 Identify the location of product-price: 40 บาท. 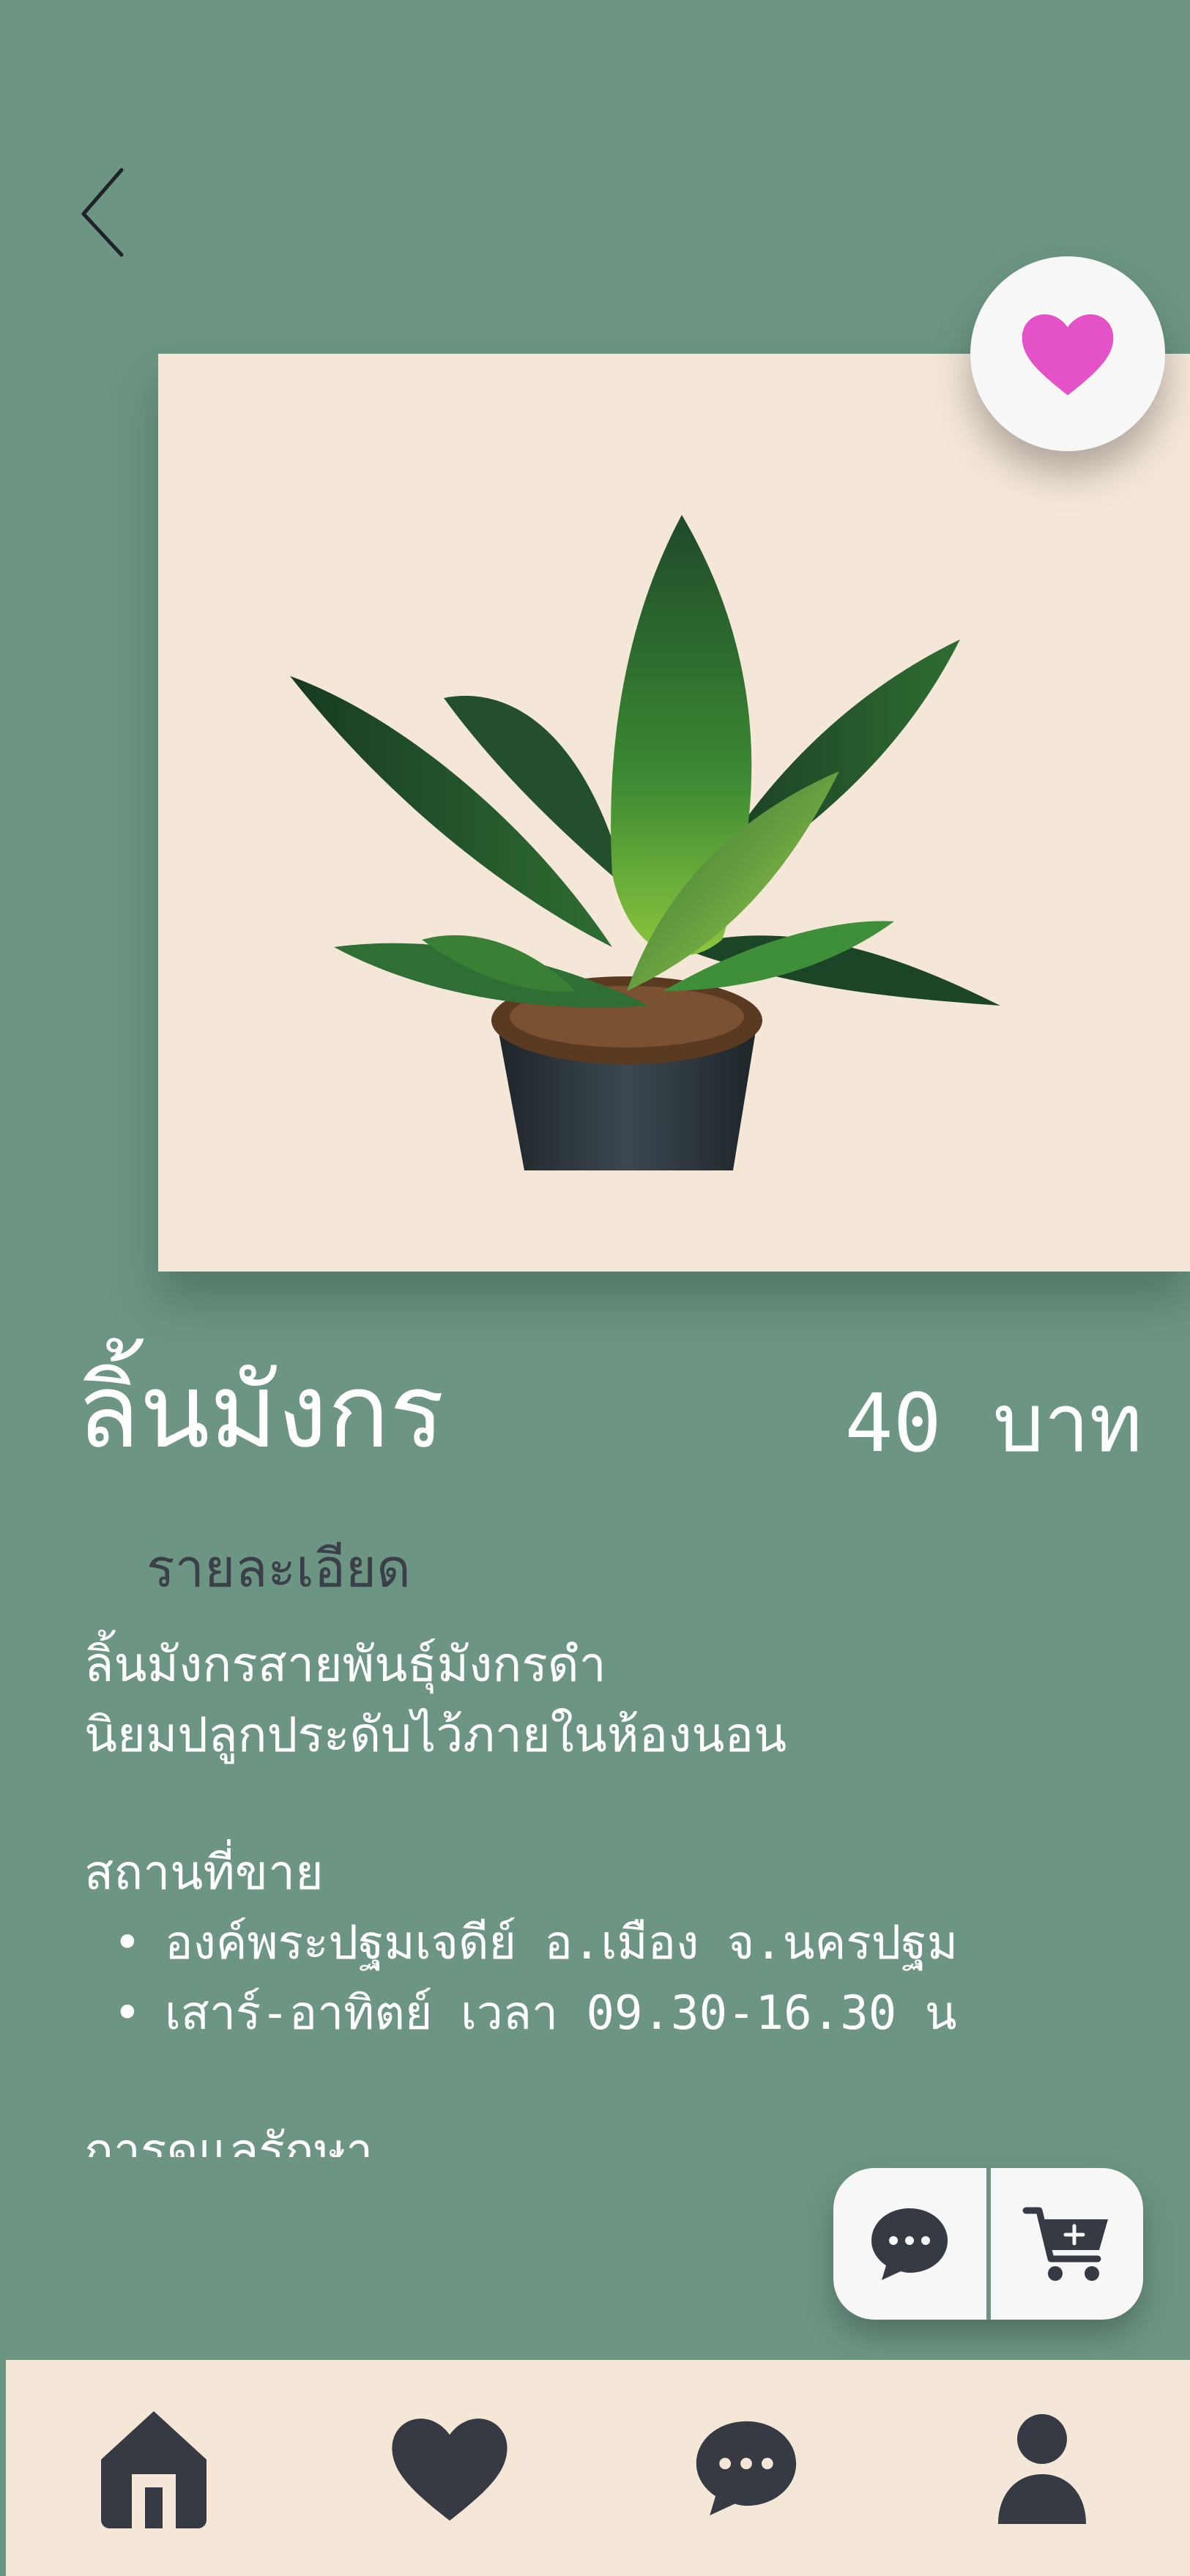
(993, 1423).